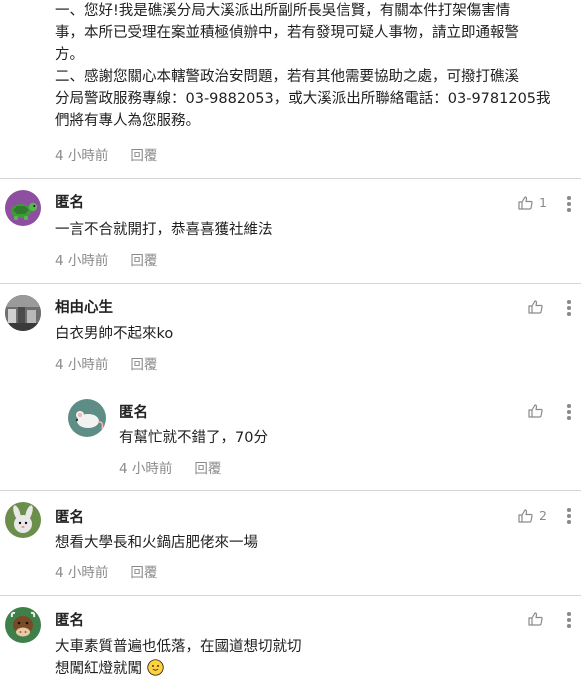 This screenshot has width=585, height=683. Describe the element at coordinates (23, 208) in the screenshot. I see `turtle-icon` at that location.